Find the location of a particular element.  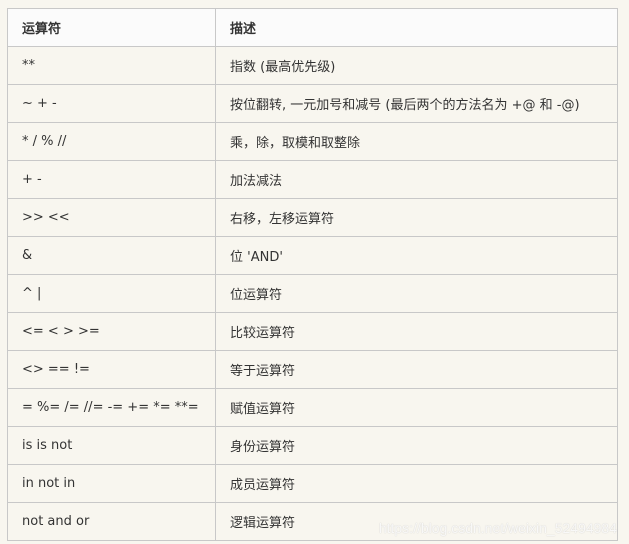

operator-cell: not and or is located at coordinates (111, 521).